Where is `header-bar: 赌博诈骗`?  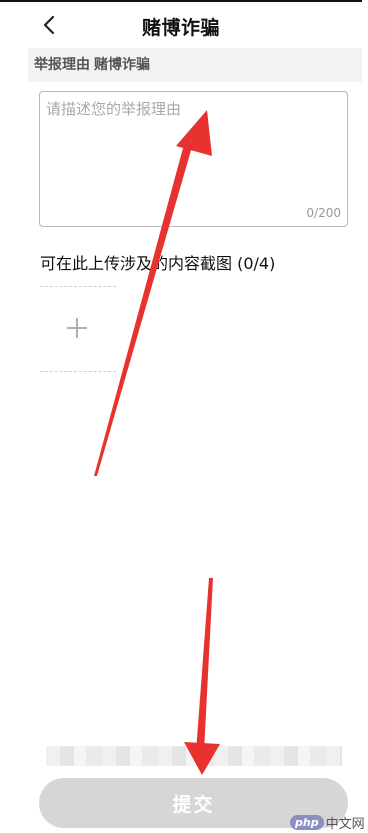
header-bar: 赌博诈骗 is located at coordinates (181, 25).